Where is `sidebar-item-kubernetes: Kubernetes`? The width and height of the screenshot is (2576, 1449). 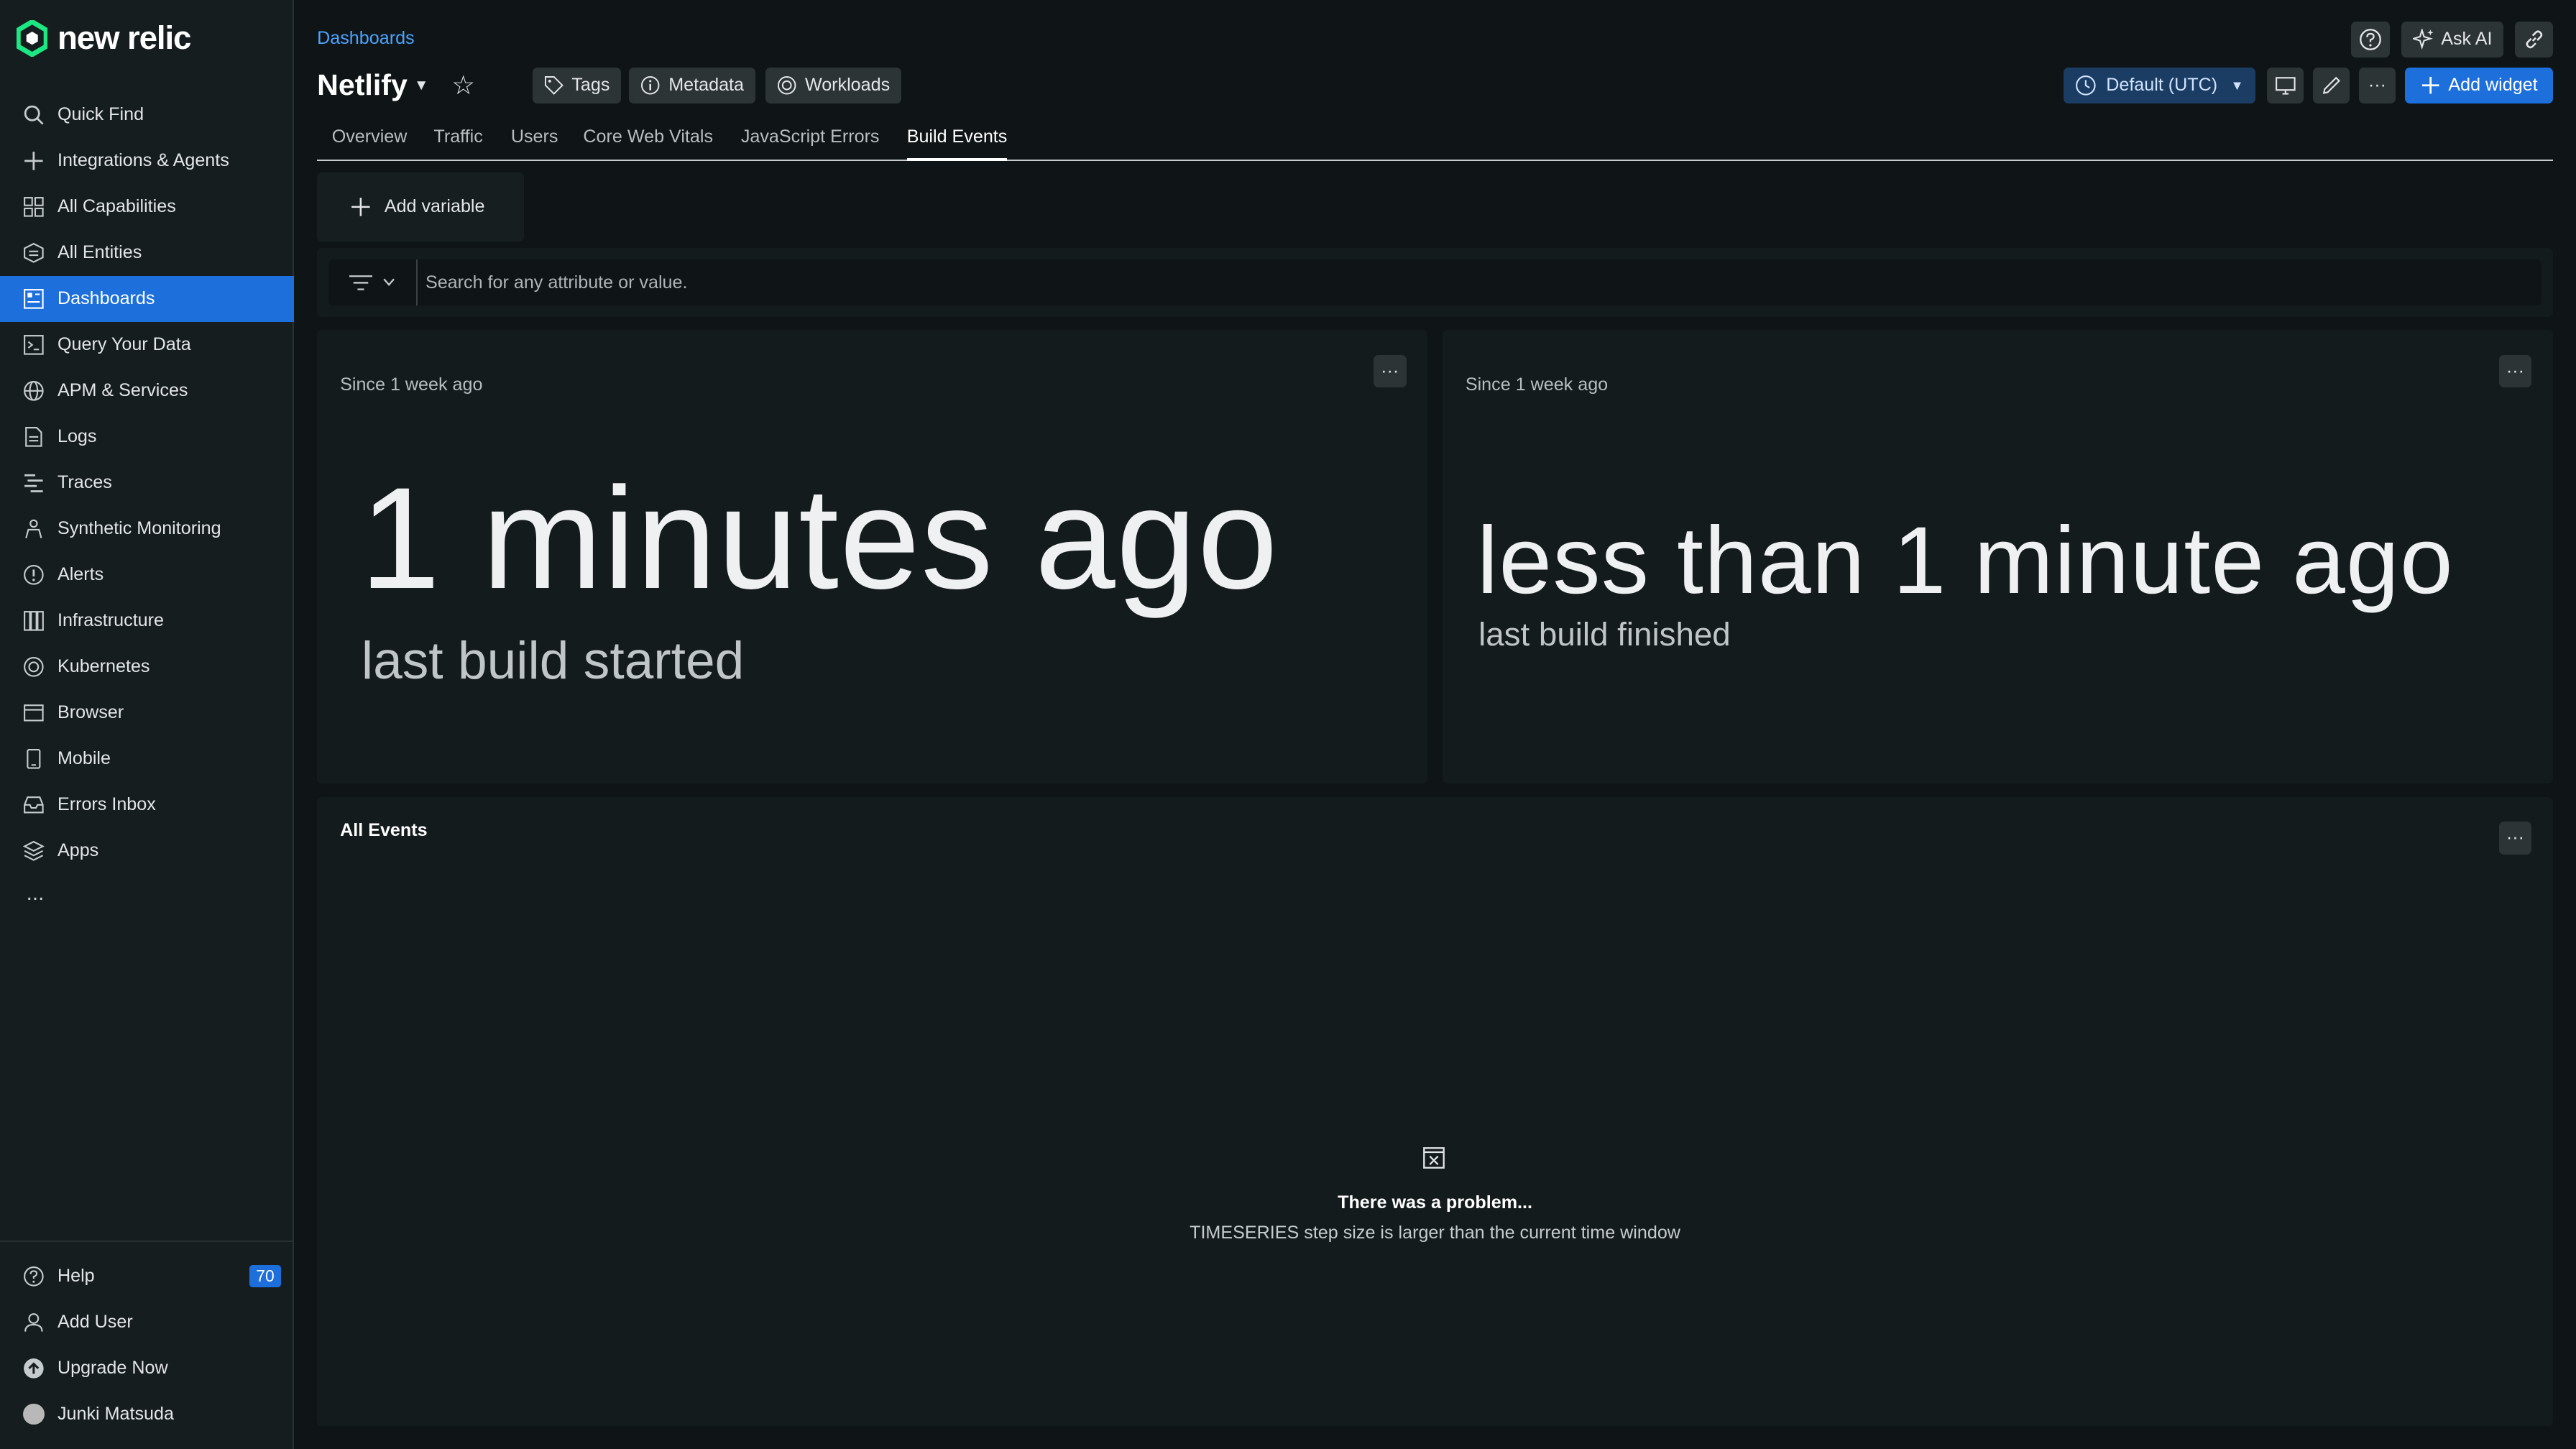 sidebar-item-kubernetes: Kubernetes is located at coordinates (147, 667).